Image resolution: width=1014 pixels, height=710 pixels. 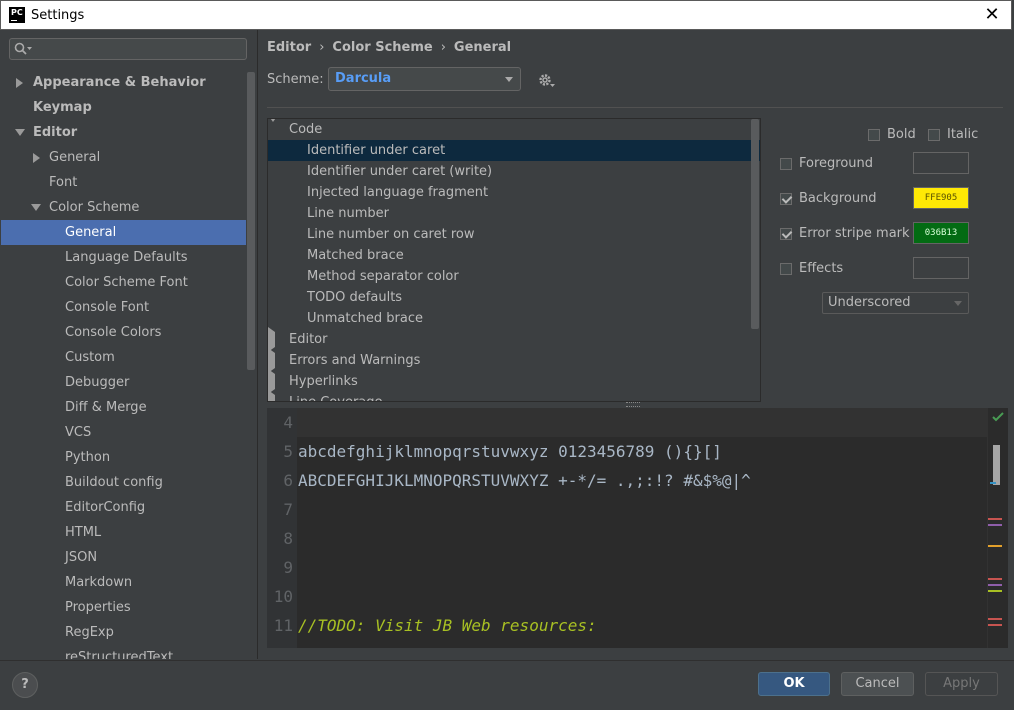 I want to click on pycharm-app-icon: PC, so click(x=17, y=15).